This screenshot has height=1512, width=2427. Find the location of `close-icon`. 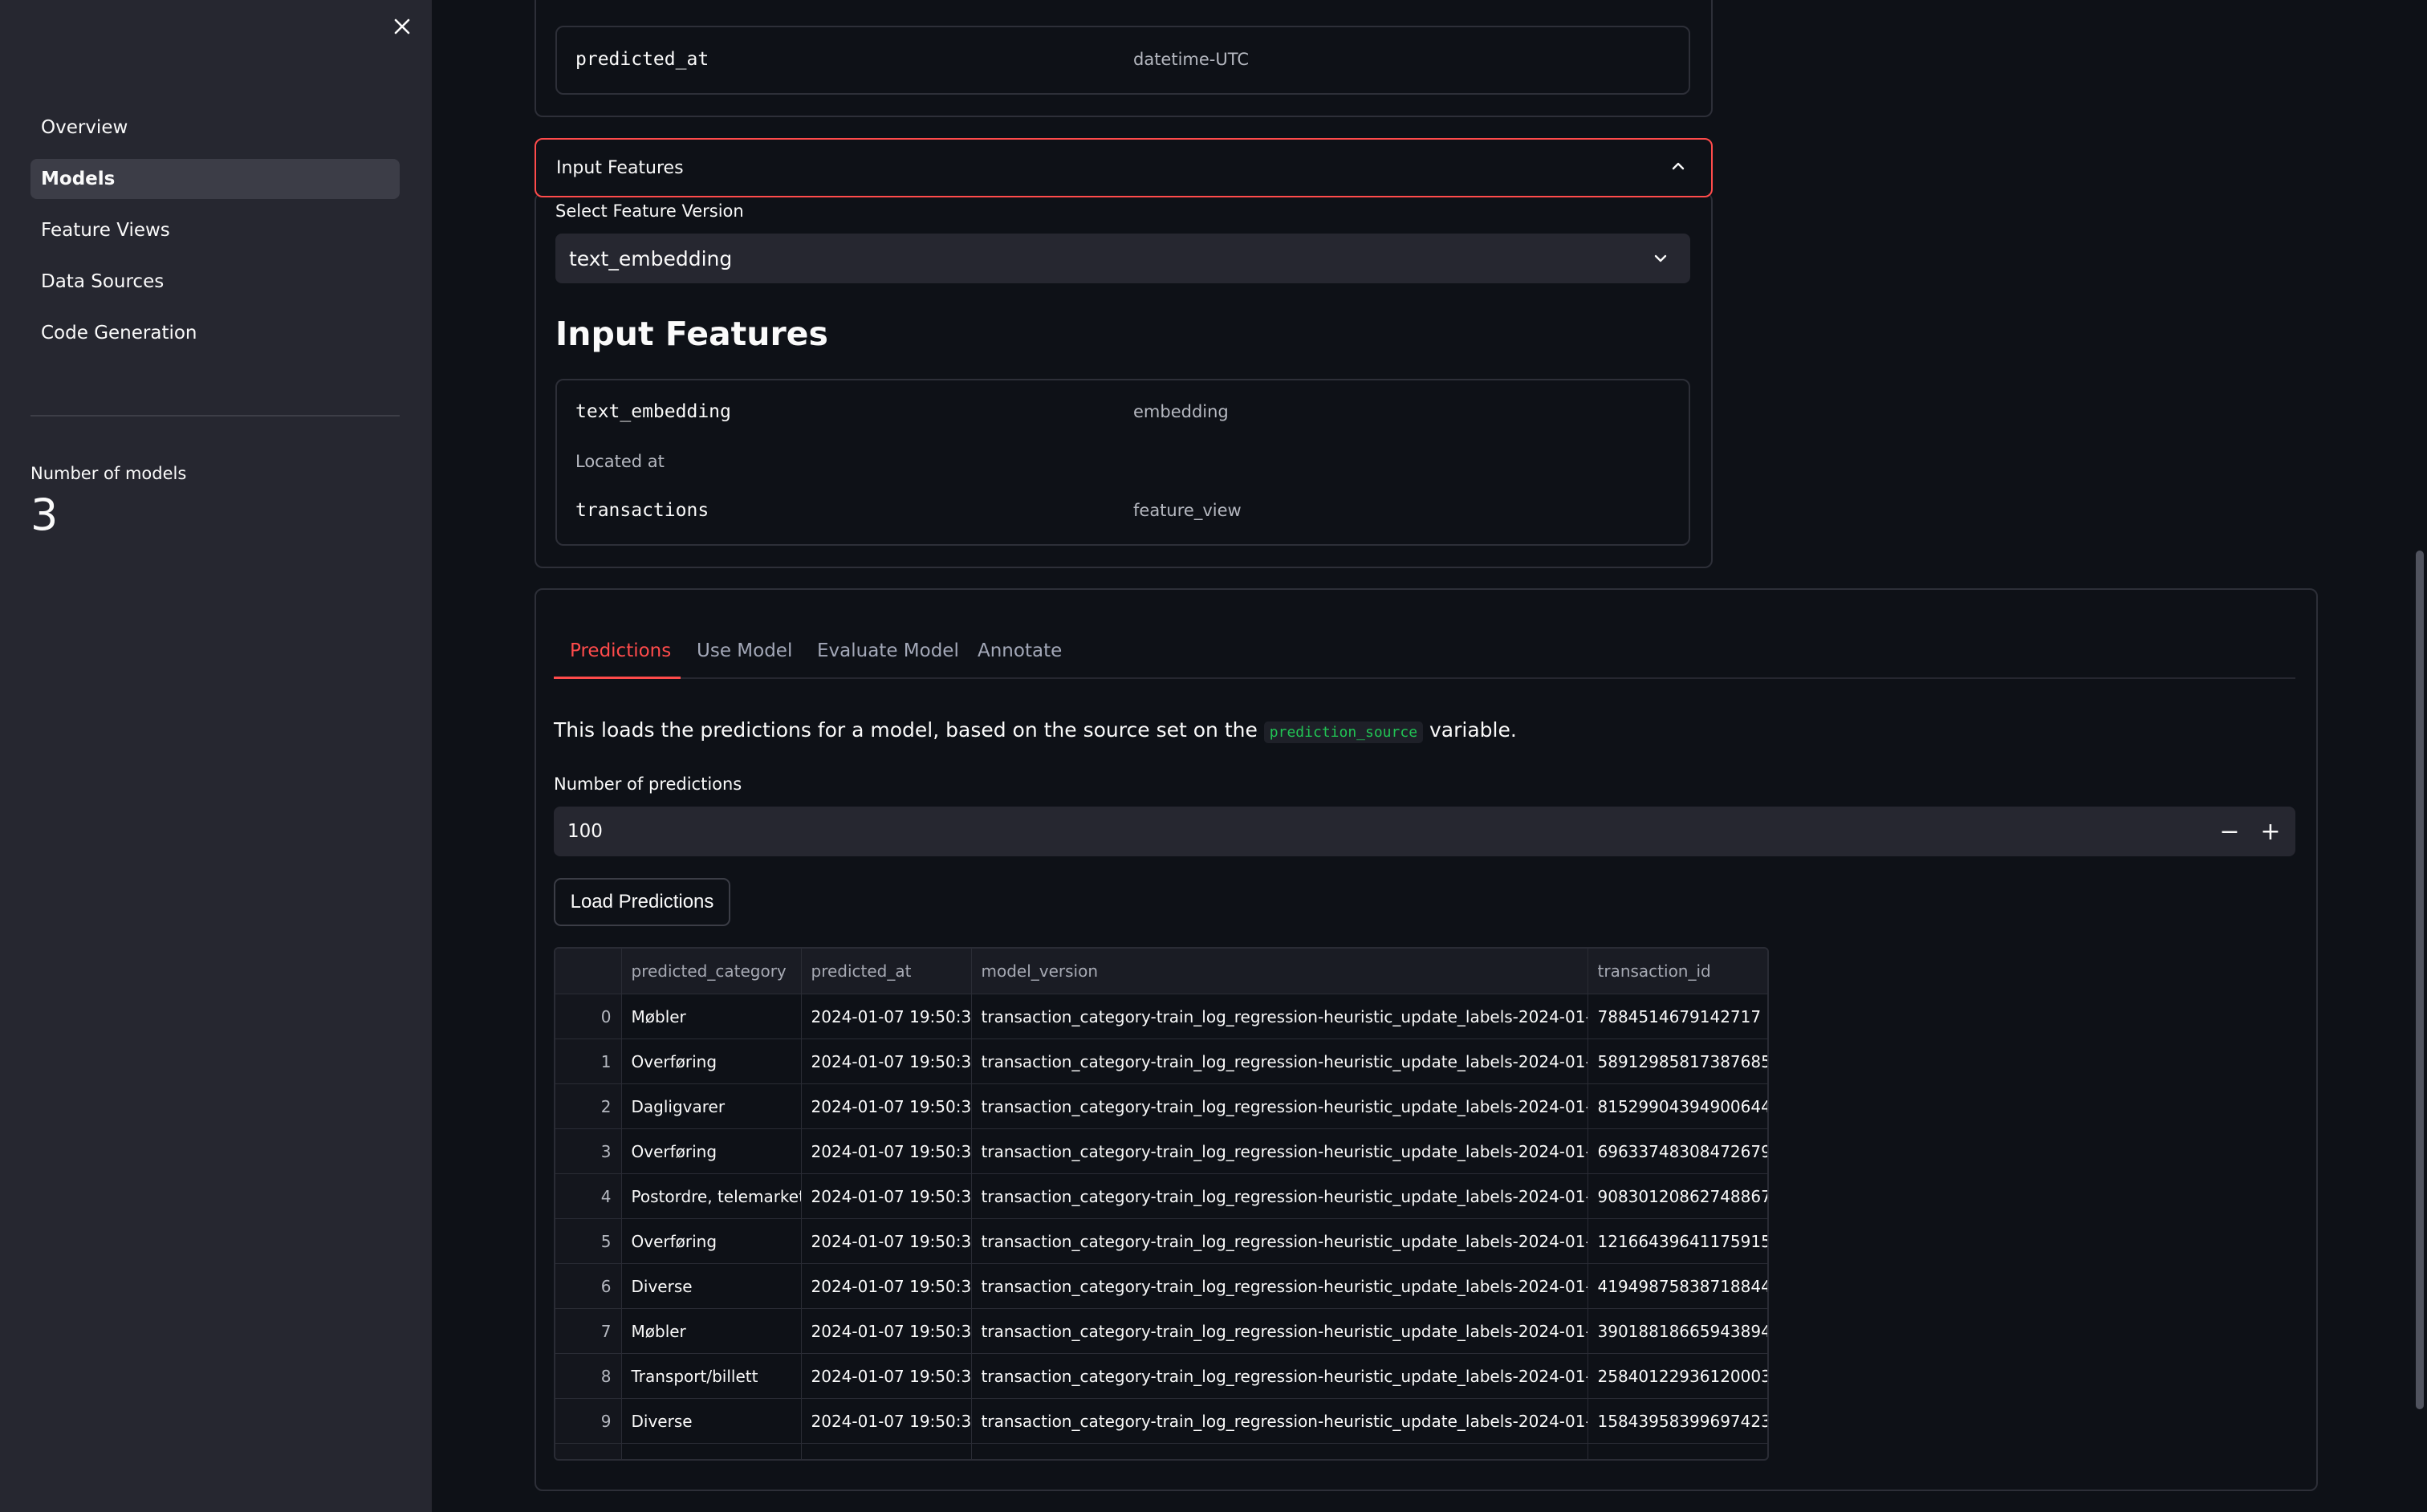

close-icon is located at coordinates (402, 27).